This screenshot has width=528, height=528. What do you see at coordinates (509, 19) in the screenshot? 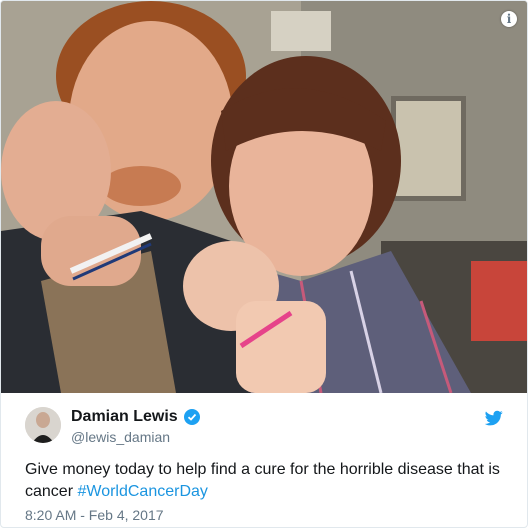
I see `info-icon: i` at bounding box center [509, 19].